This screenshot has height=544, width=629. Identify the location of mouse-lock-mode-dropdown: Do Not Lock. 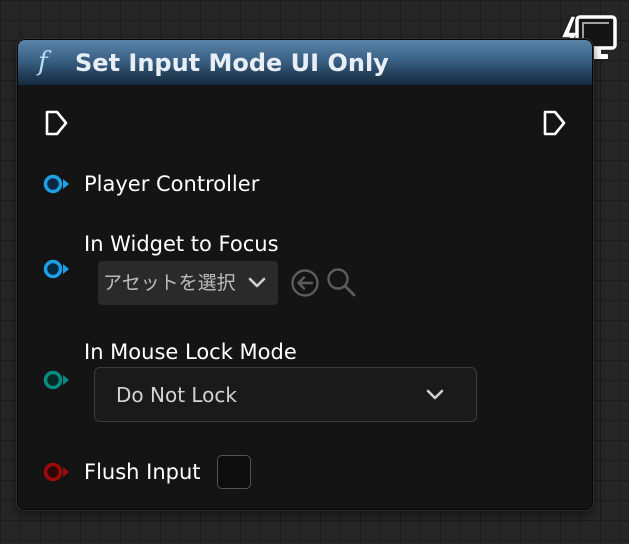
(285, 394).